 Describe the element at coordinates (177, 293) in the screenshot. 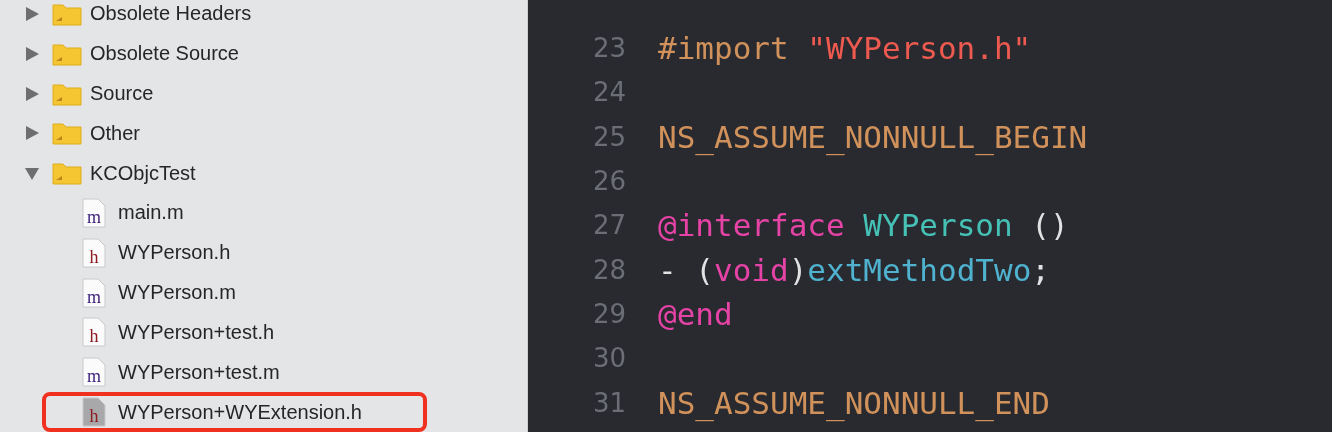

I see `file-name: WYPerson.m` at that location.